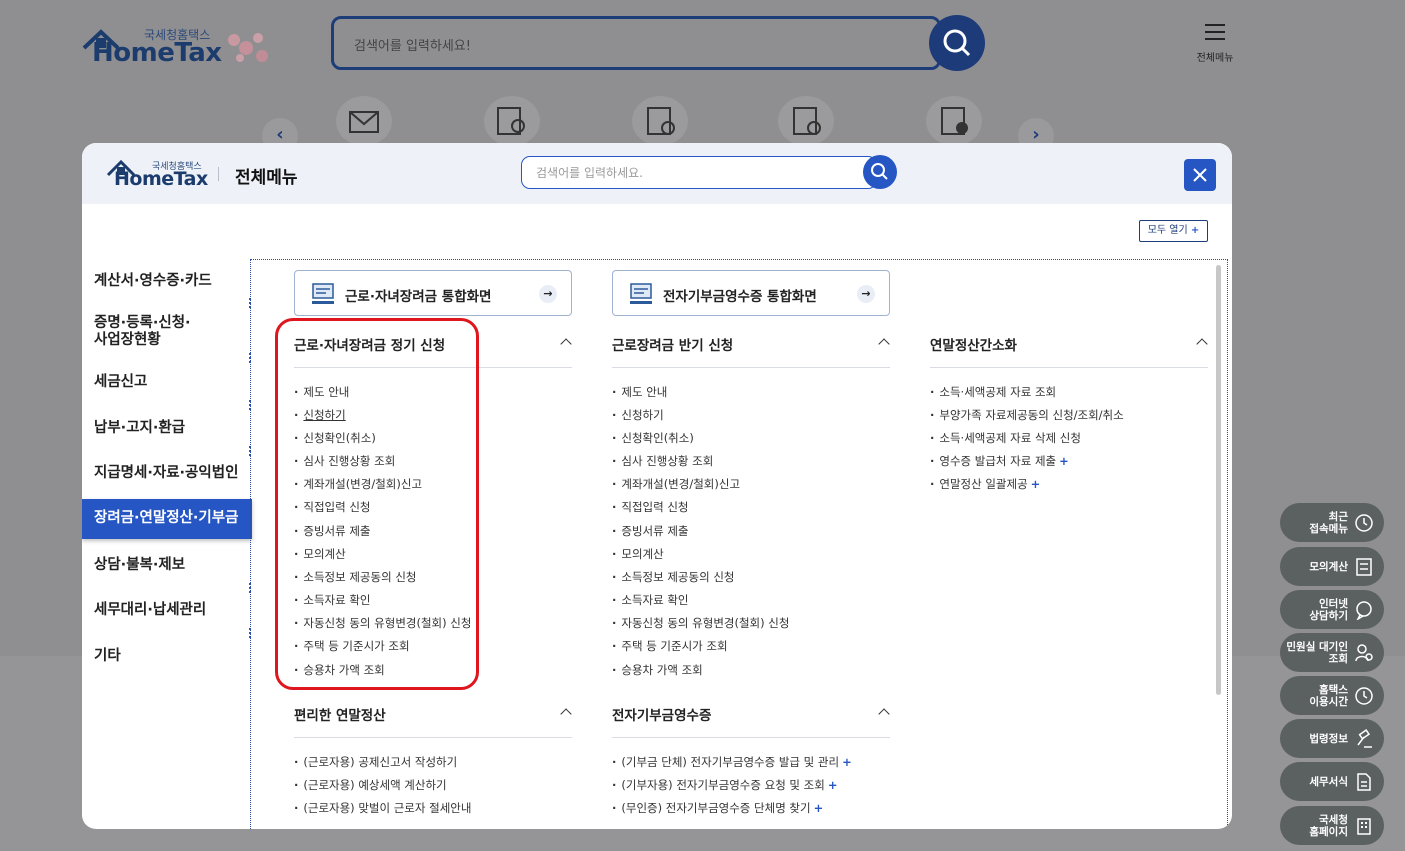  Describe the element at coordinates (732, 762) in the screenshot. I see `list-item: (기부금 단체) 전자기부금영수증 발급 및 관리+` at that location.